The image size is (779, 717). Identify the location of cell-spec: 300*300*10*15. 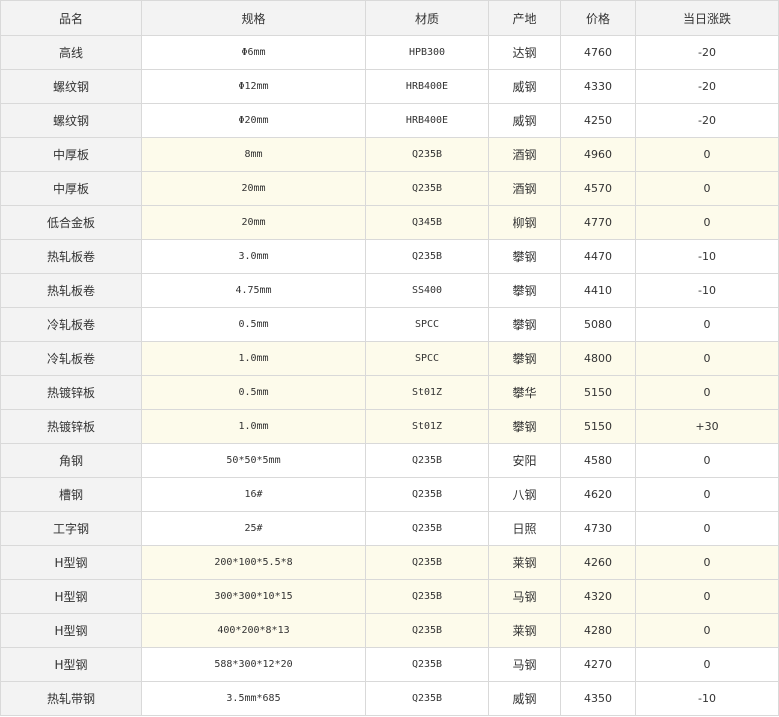
(253, 596).